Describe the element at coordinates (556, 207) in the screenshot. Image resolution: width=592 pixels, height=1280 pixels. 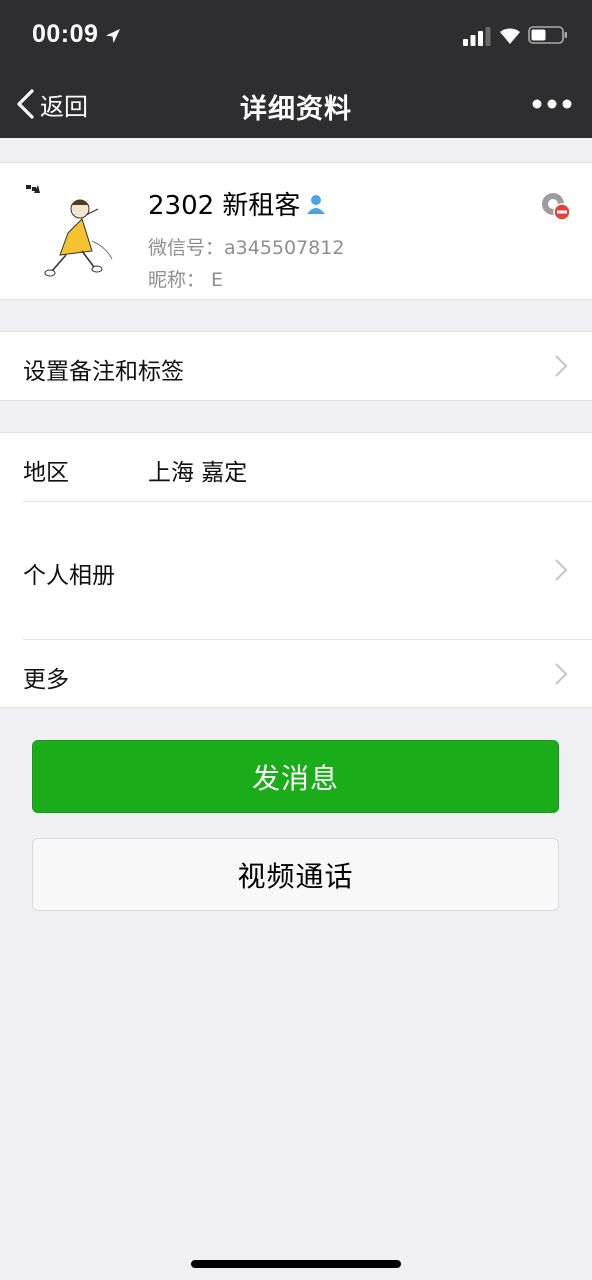
I see `blocked-status-icon` at that location.